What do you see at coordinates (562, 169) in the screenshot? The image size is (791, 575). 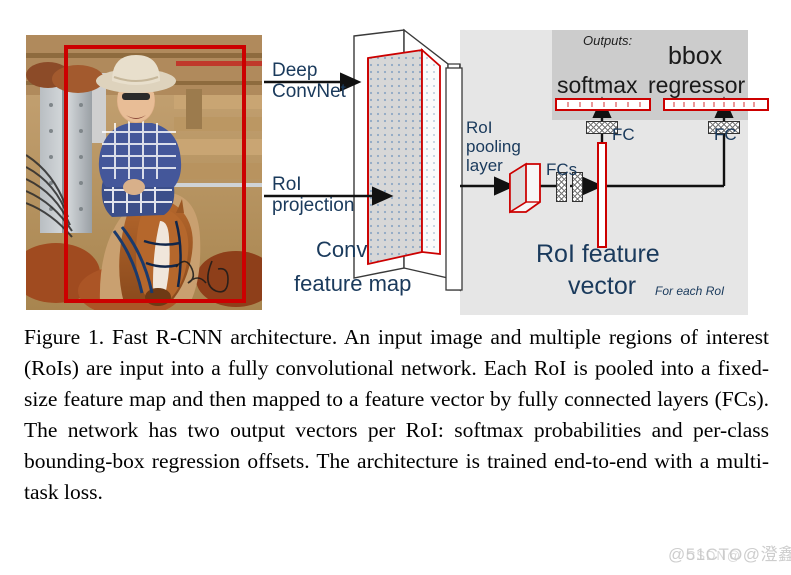 I see `label-fcs: FCs` at bounding box center [562, 169].